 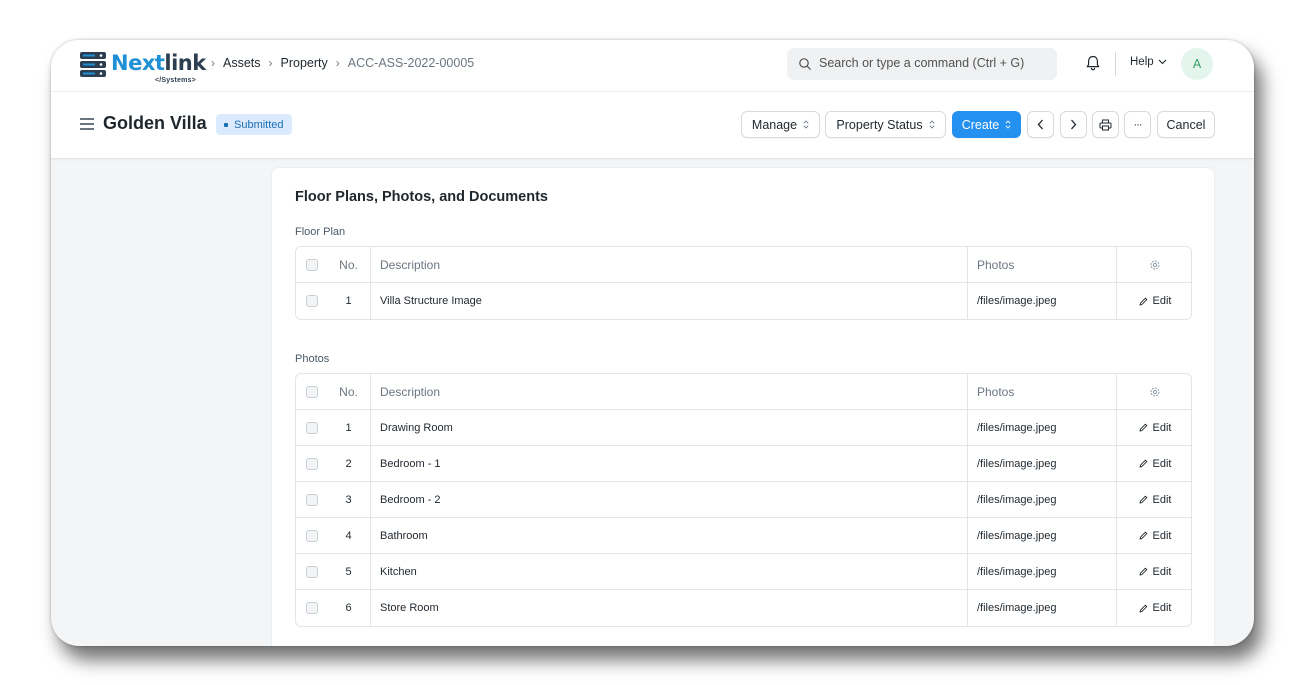 What do you see at coordinates (175, 80) in the screenshot?
I see `logo-subtitle: </Systems>` at bounding box center [175, 80].